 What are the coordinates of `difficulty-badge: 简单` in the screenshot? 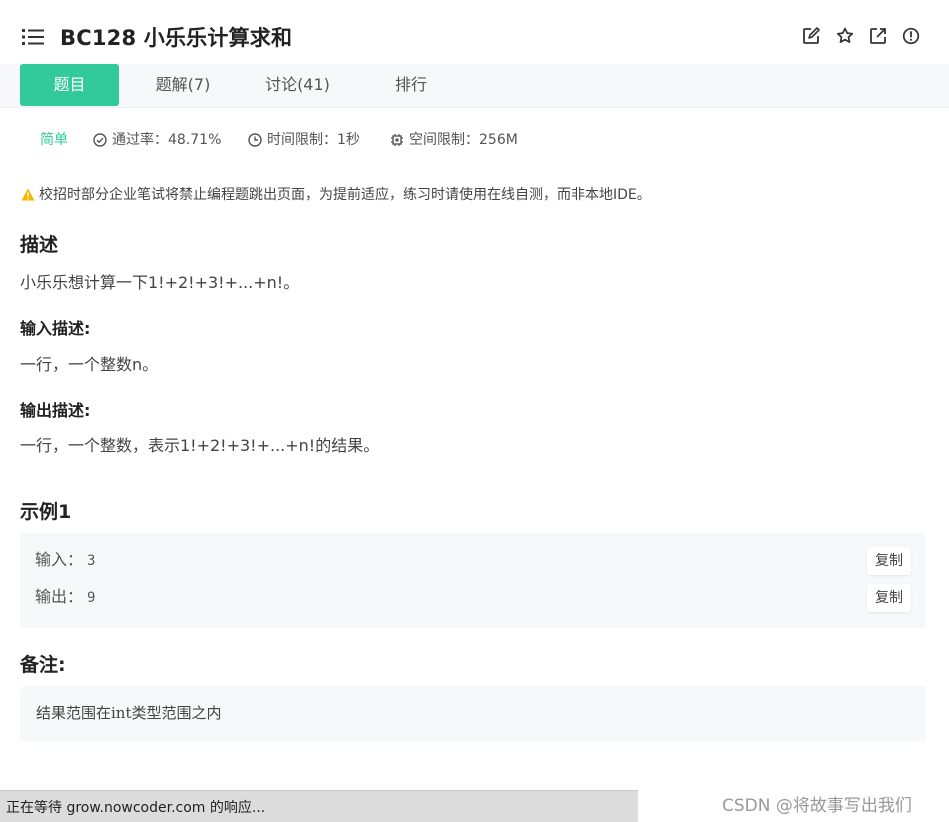 It's located at (54, 140).